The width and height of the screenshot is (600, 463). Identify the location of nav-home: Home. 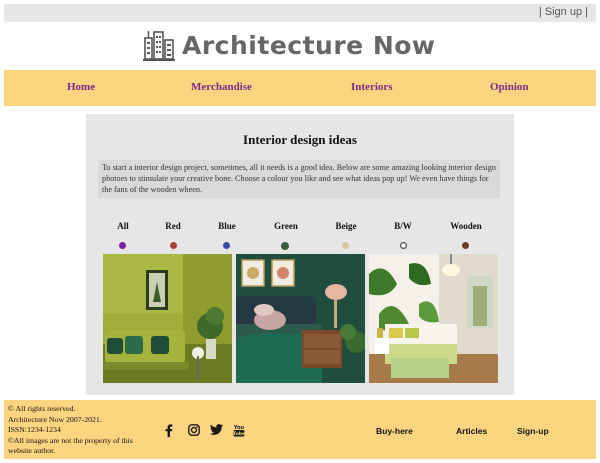
(81, 87).